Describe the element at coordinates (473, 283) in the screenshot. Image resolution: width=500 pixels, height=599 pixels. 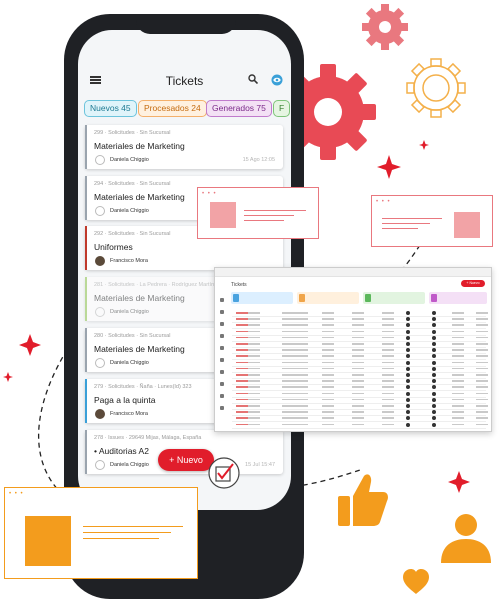
I see `desktop-new-button: + Nuevo` at that location.